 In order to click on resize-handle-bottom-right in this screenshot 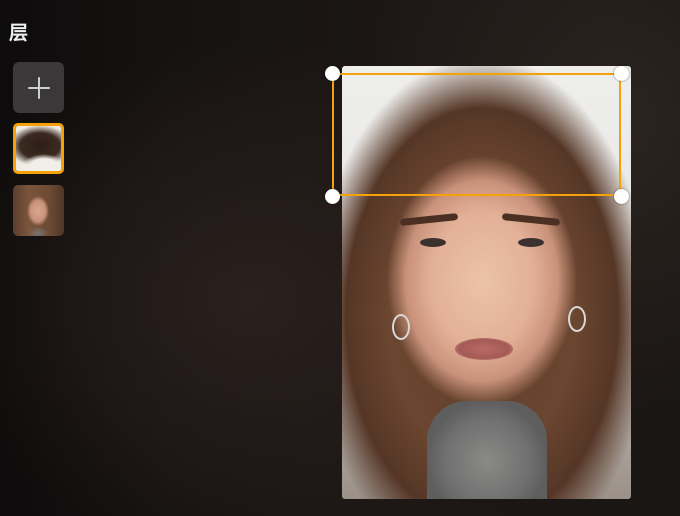, I will do `click(621, 196)`.